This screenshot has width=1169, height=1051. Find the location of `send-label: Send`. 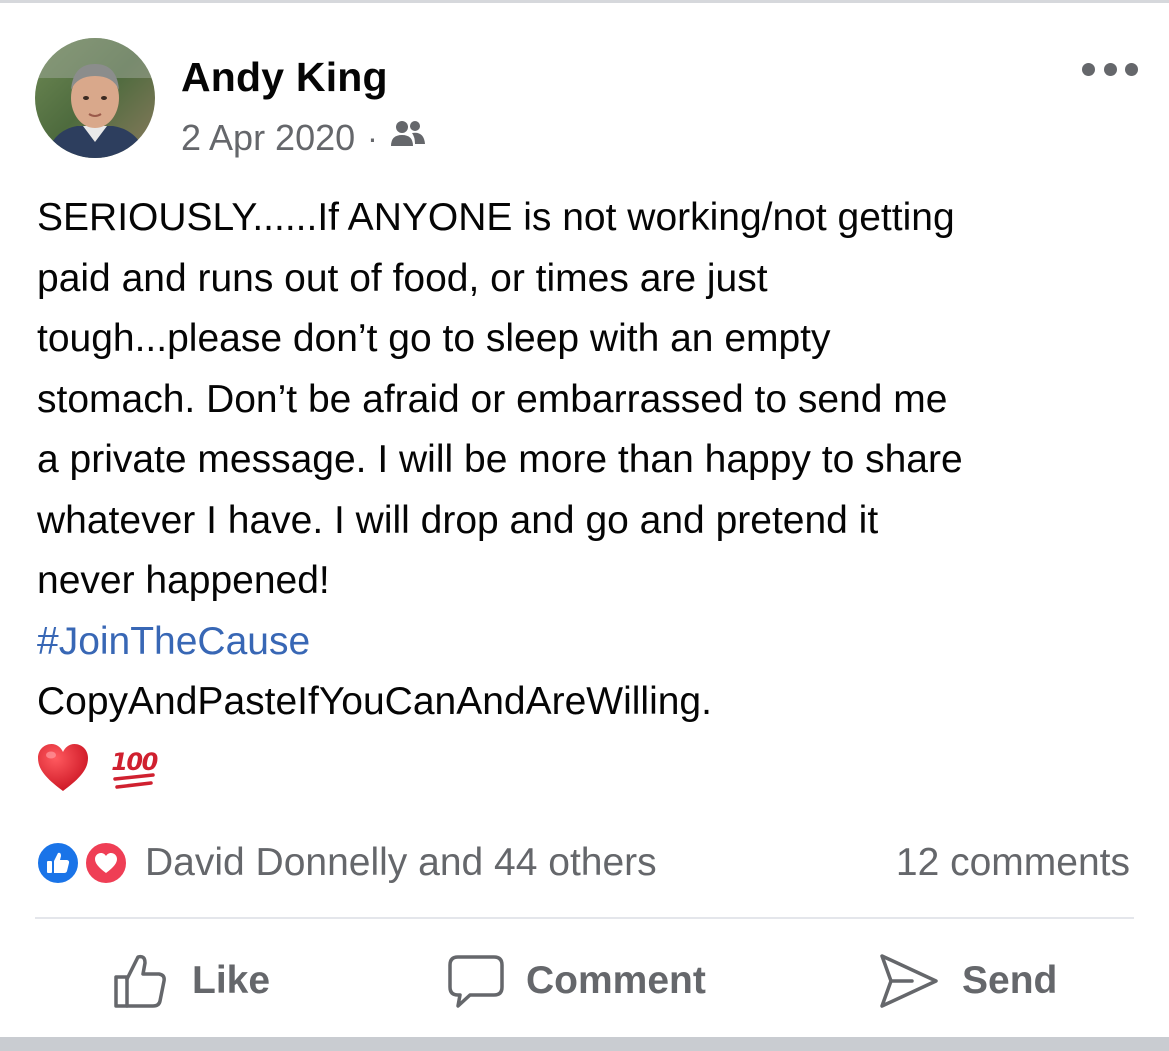

send-label: Send is located at coordinates (1010, 980).